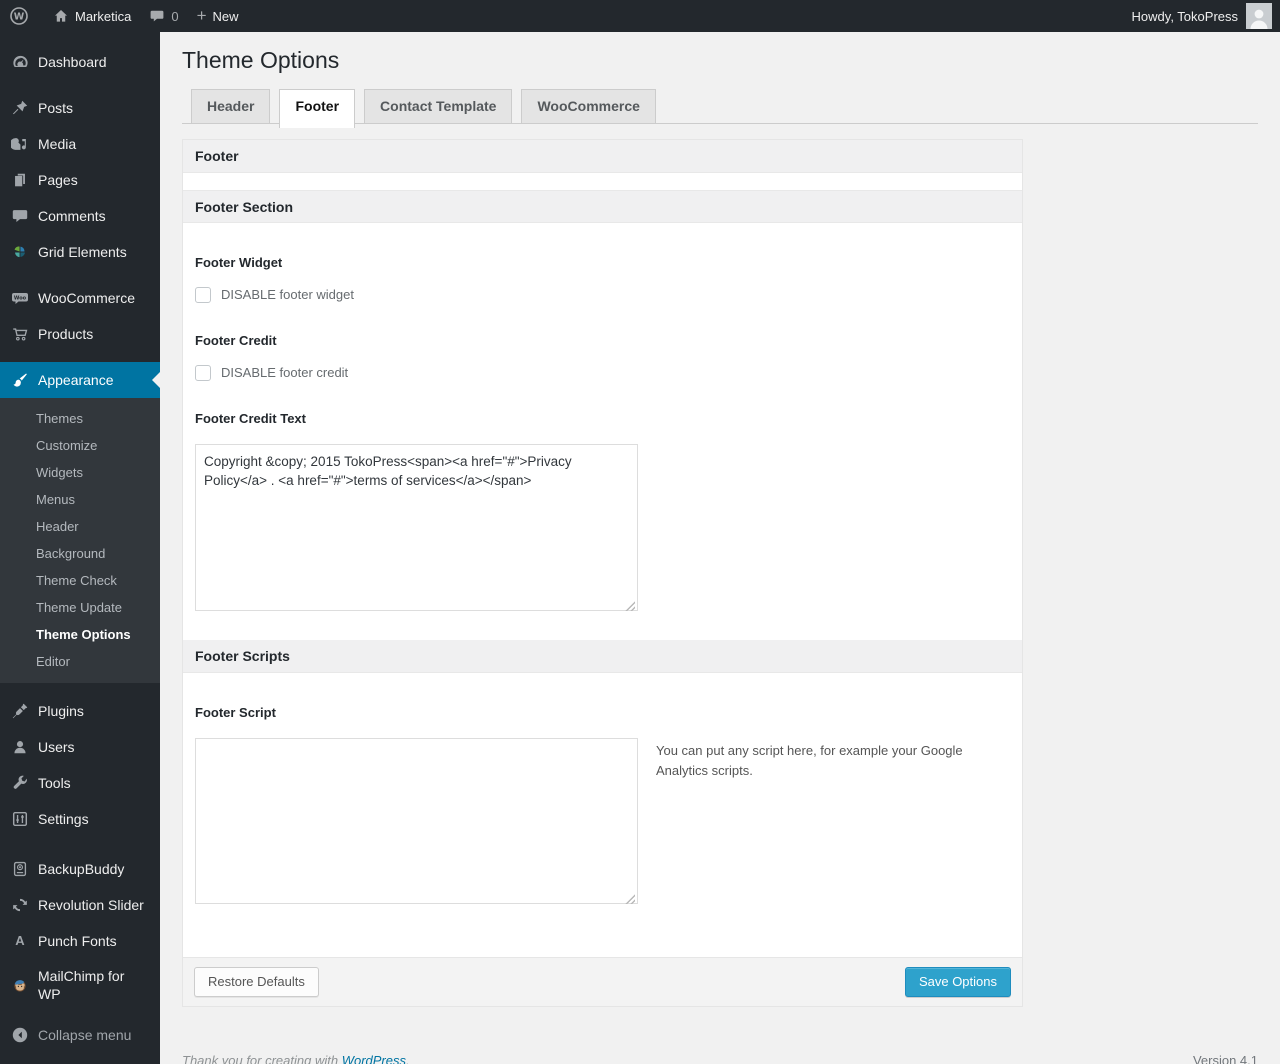  What do you see at coordinates (156, 380) in the screenshot?
I see `current-menu-arrow` at bounding box center [156, 380].